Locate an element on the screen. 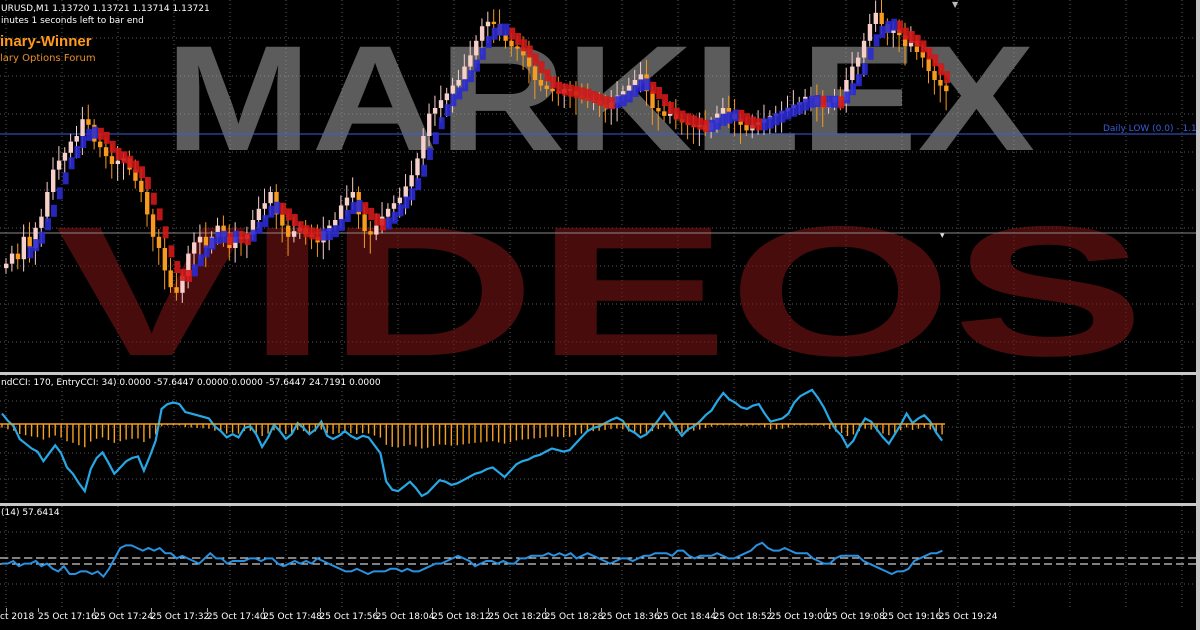  bar-timer: inutes 1 seconds left to bar end is located at coordinates (72, 21).